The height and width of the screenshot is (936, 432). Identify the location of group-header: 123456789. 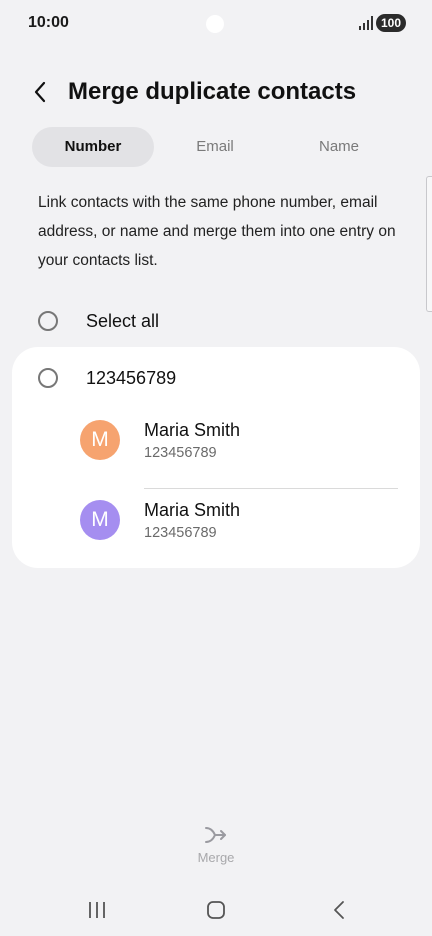
(107, 378).